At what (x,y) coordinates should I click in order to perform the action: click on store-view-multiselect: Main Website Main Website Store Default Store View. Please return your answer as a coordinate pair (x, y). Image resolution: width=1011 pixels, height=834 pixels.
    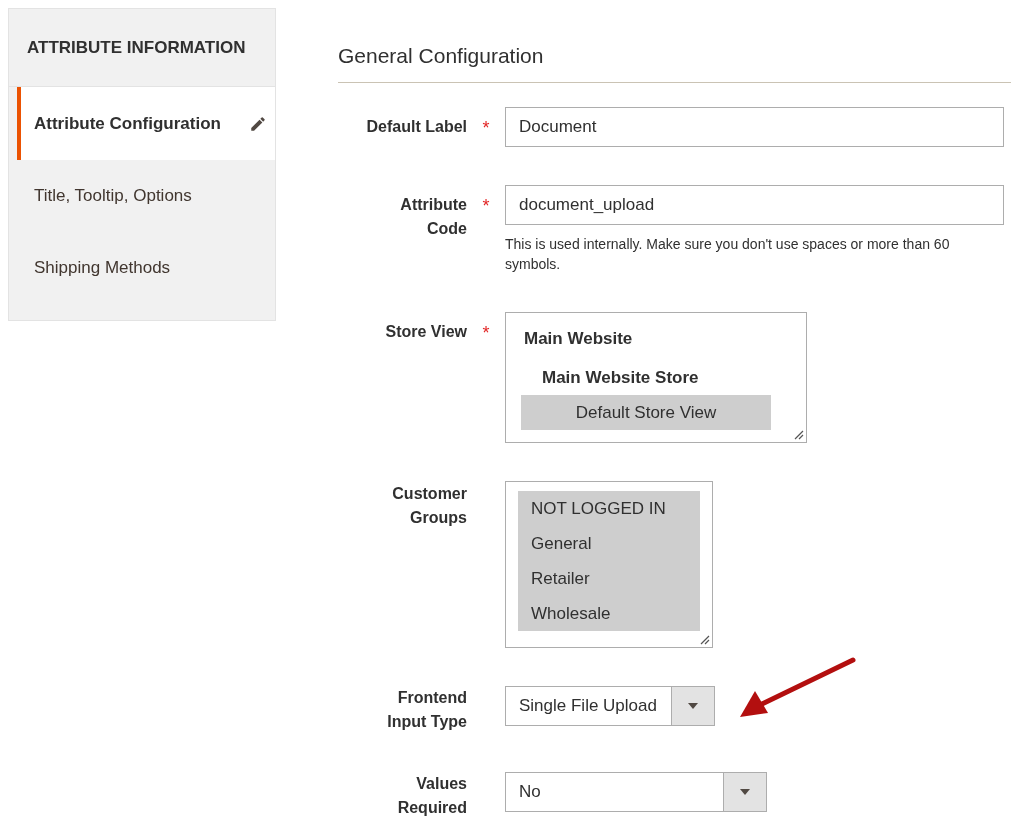
    Looking at the image, I should click on (656, 377).